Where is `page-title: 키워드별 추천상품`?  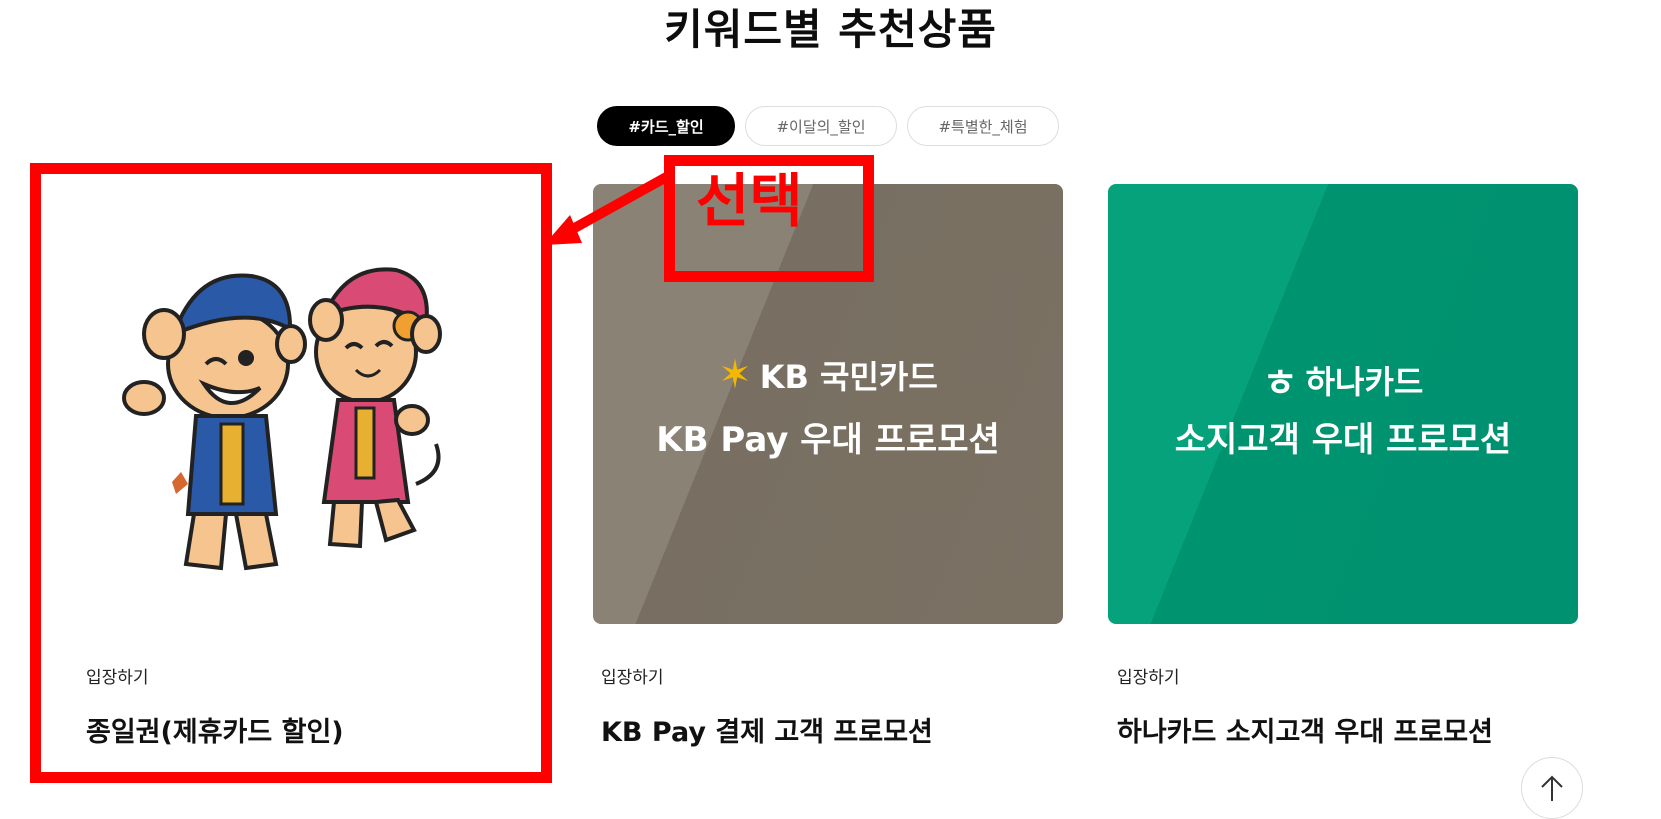 page-title: 키워드별 추천상품 is located at coordinates (830, 29).